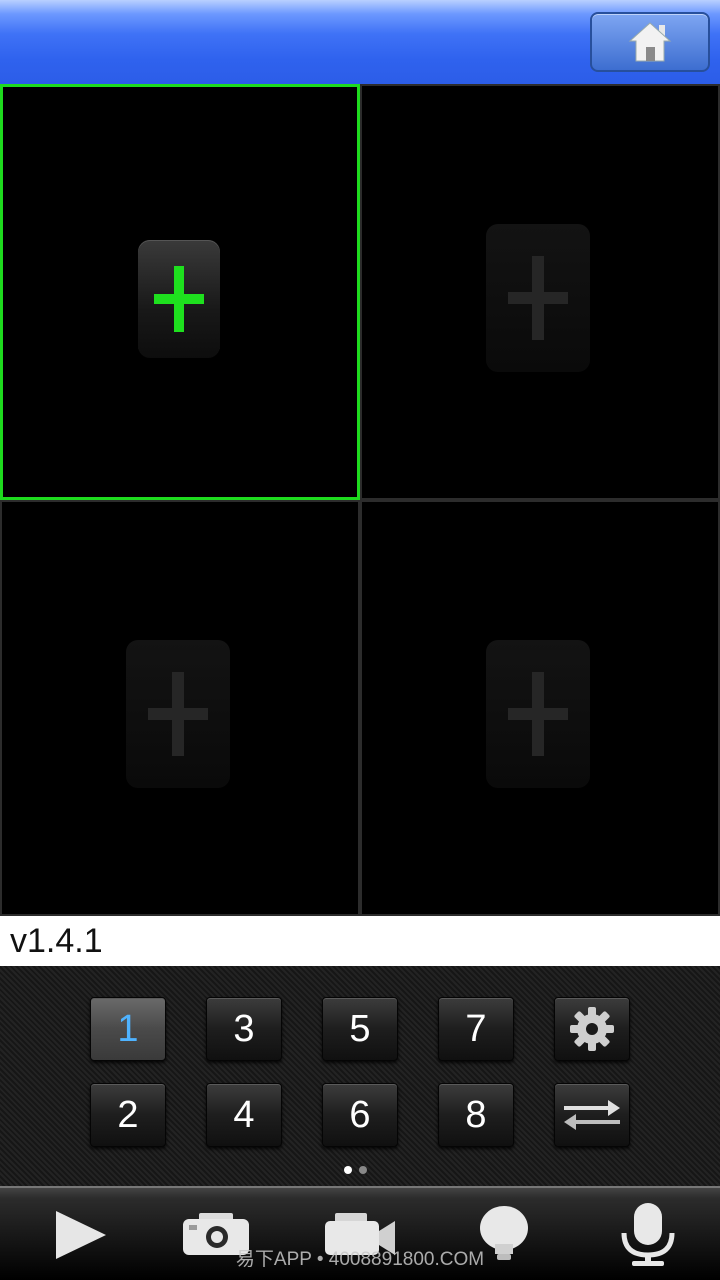 The height and width of the screenshot is (1280, 720). I want to click on home-icon, so click(650, 42).